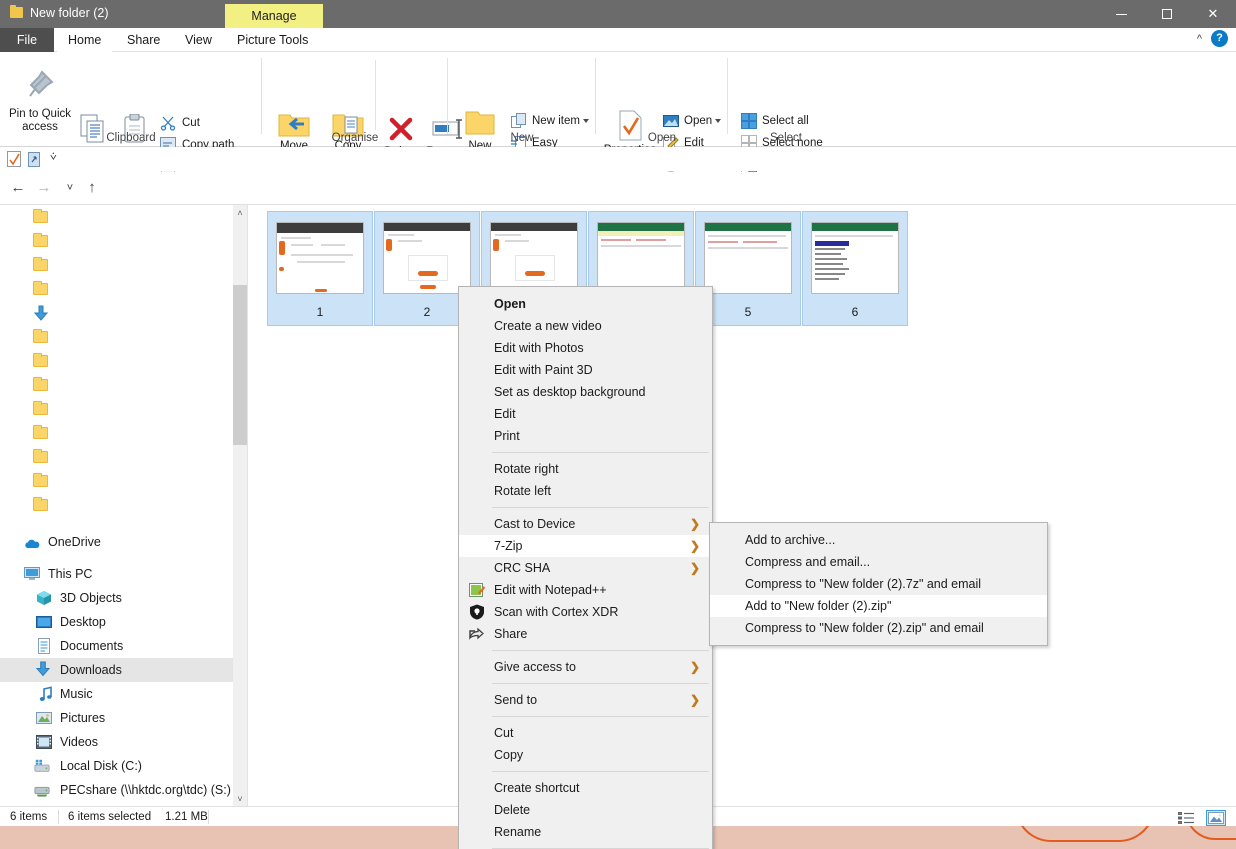 This screenshot has height=849, width=1236. I want to click on sidebar-item-this-pc: This PC, so click(116, 574).